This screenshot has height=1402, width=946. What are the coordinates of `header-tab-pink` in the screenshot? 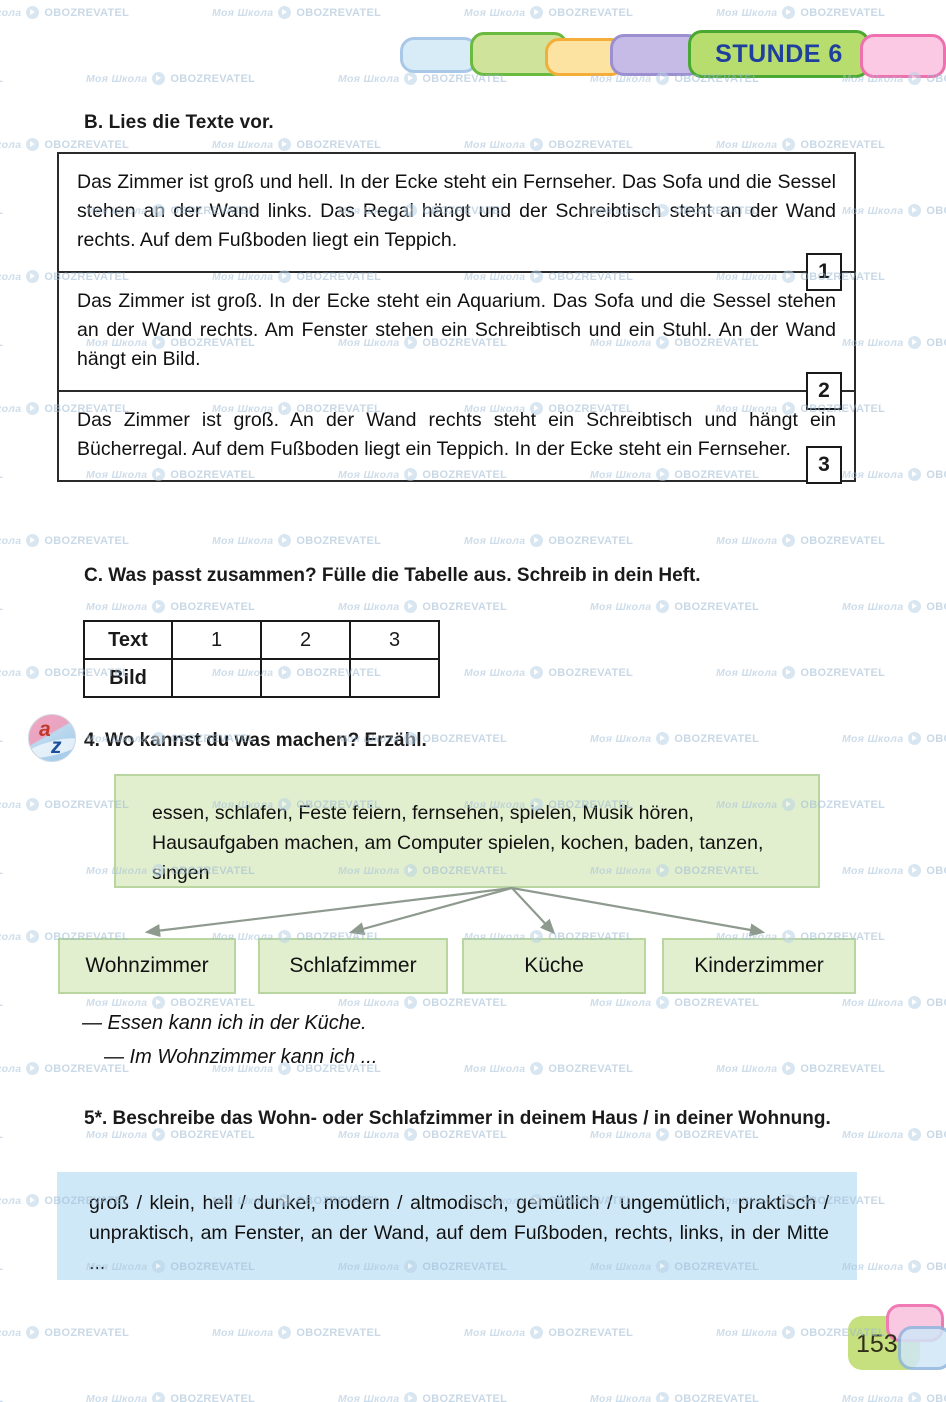 It's located at (903, 56).